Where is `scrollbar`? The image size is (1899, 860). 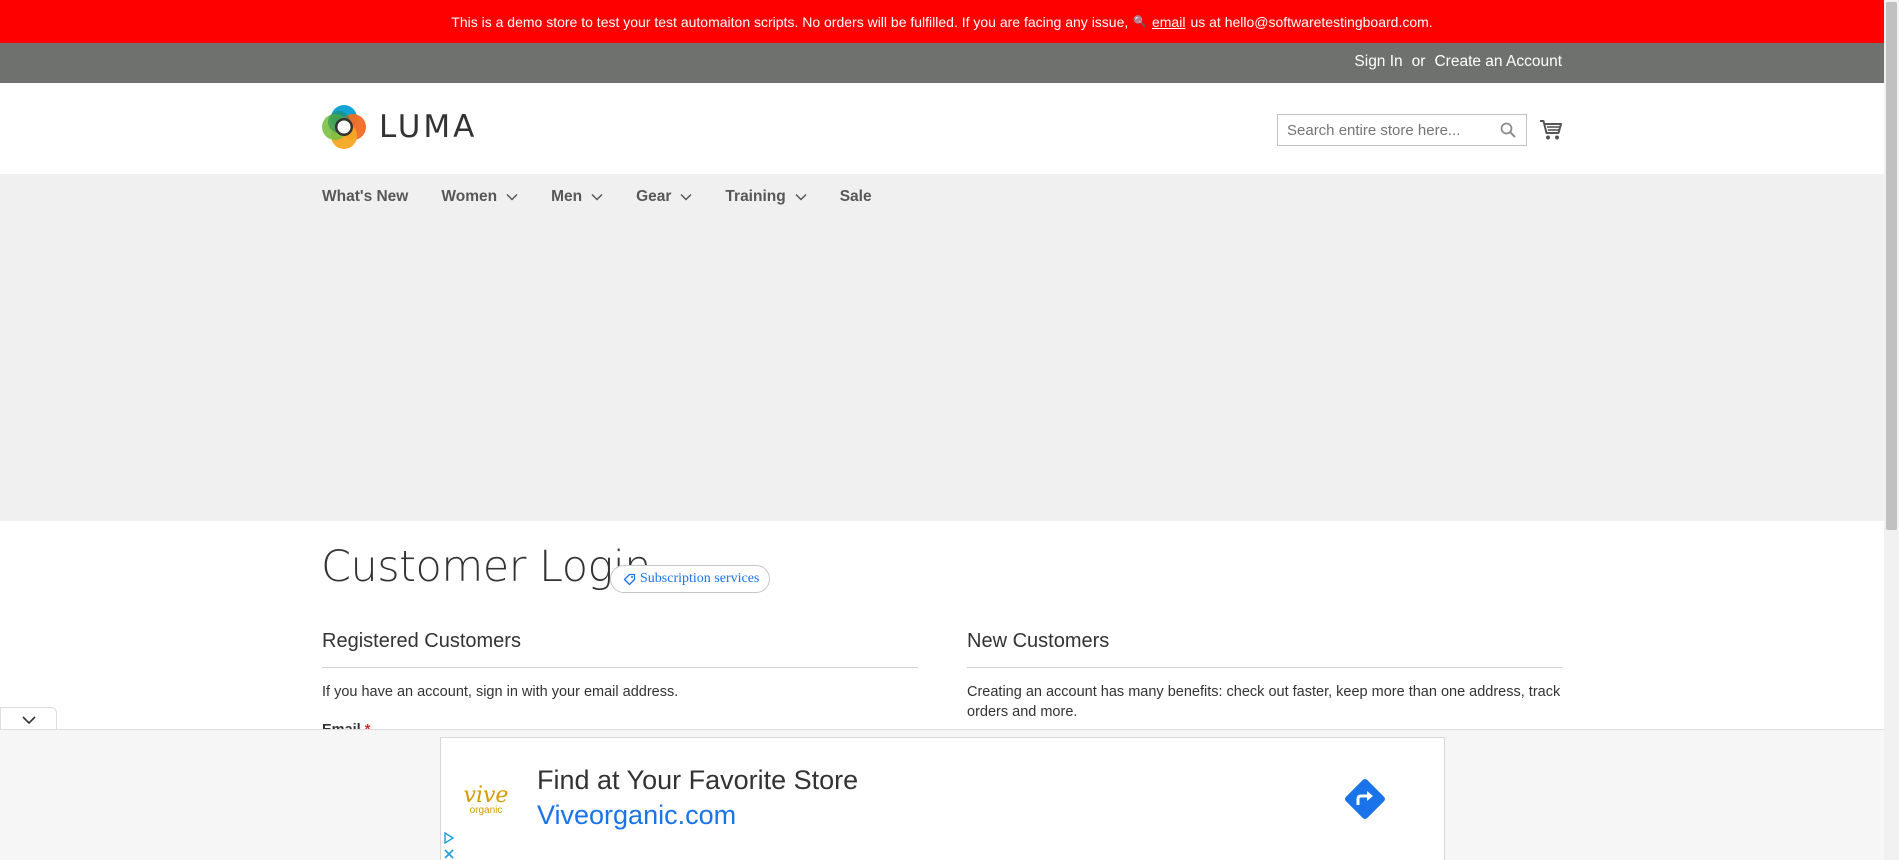
scrollbar is located at coordinates (1891, 430).